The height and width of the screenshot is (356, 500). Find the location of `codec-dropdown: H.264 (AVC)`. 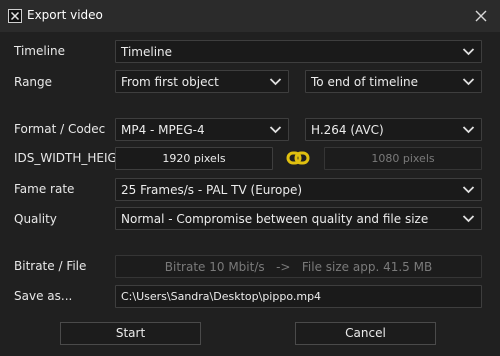

codec-dropdown: H.264 (AVC) is located at coordinates (393, 129).